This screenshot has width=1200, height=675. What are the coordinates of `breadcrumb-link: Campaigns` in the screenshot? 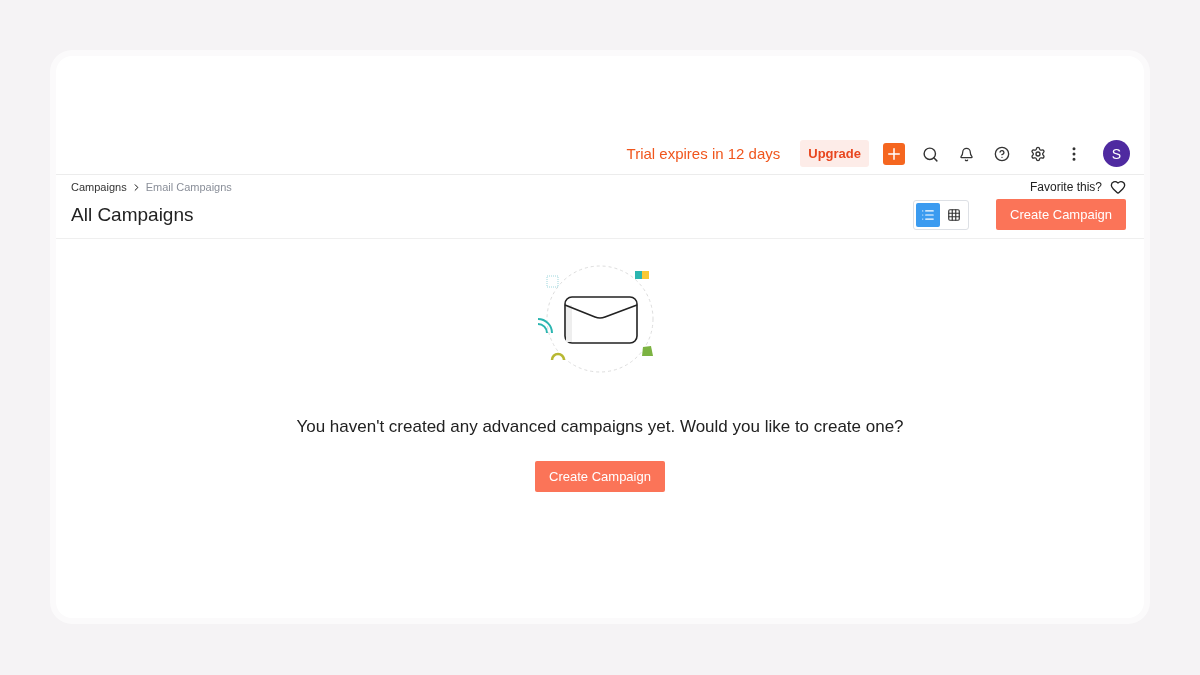 It's located at (99, 187).